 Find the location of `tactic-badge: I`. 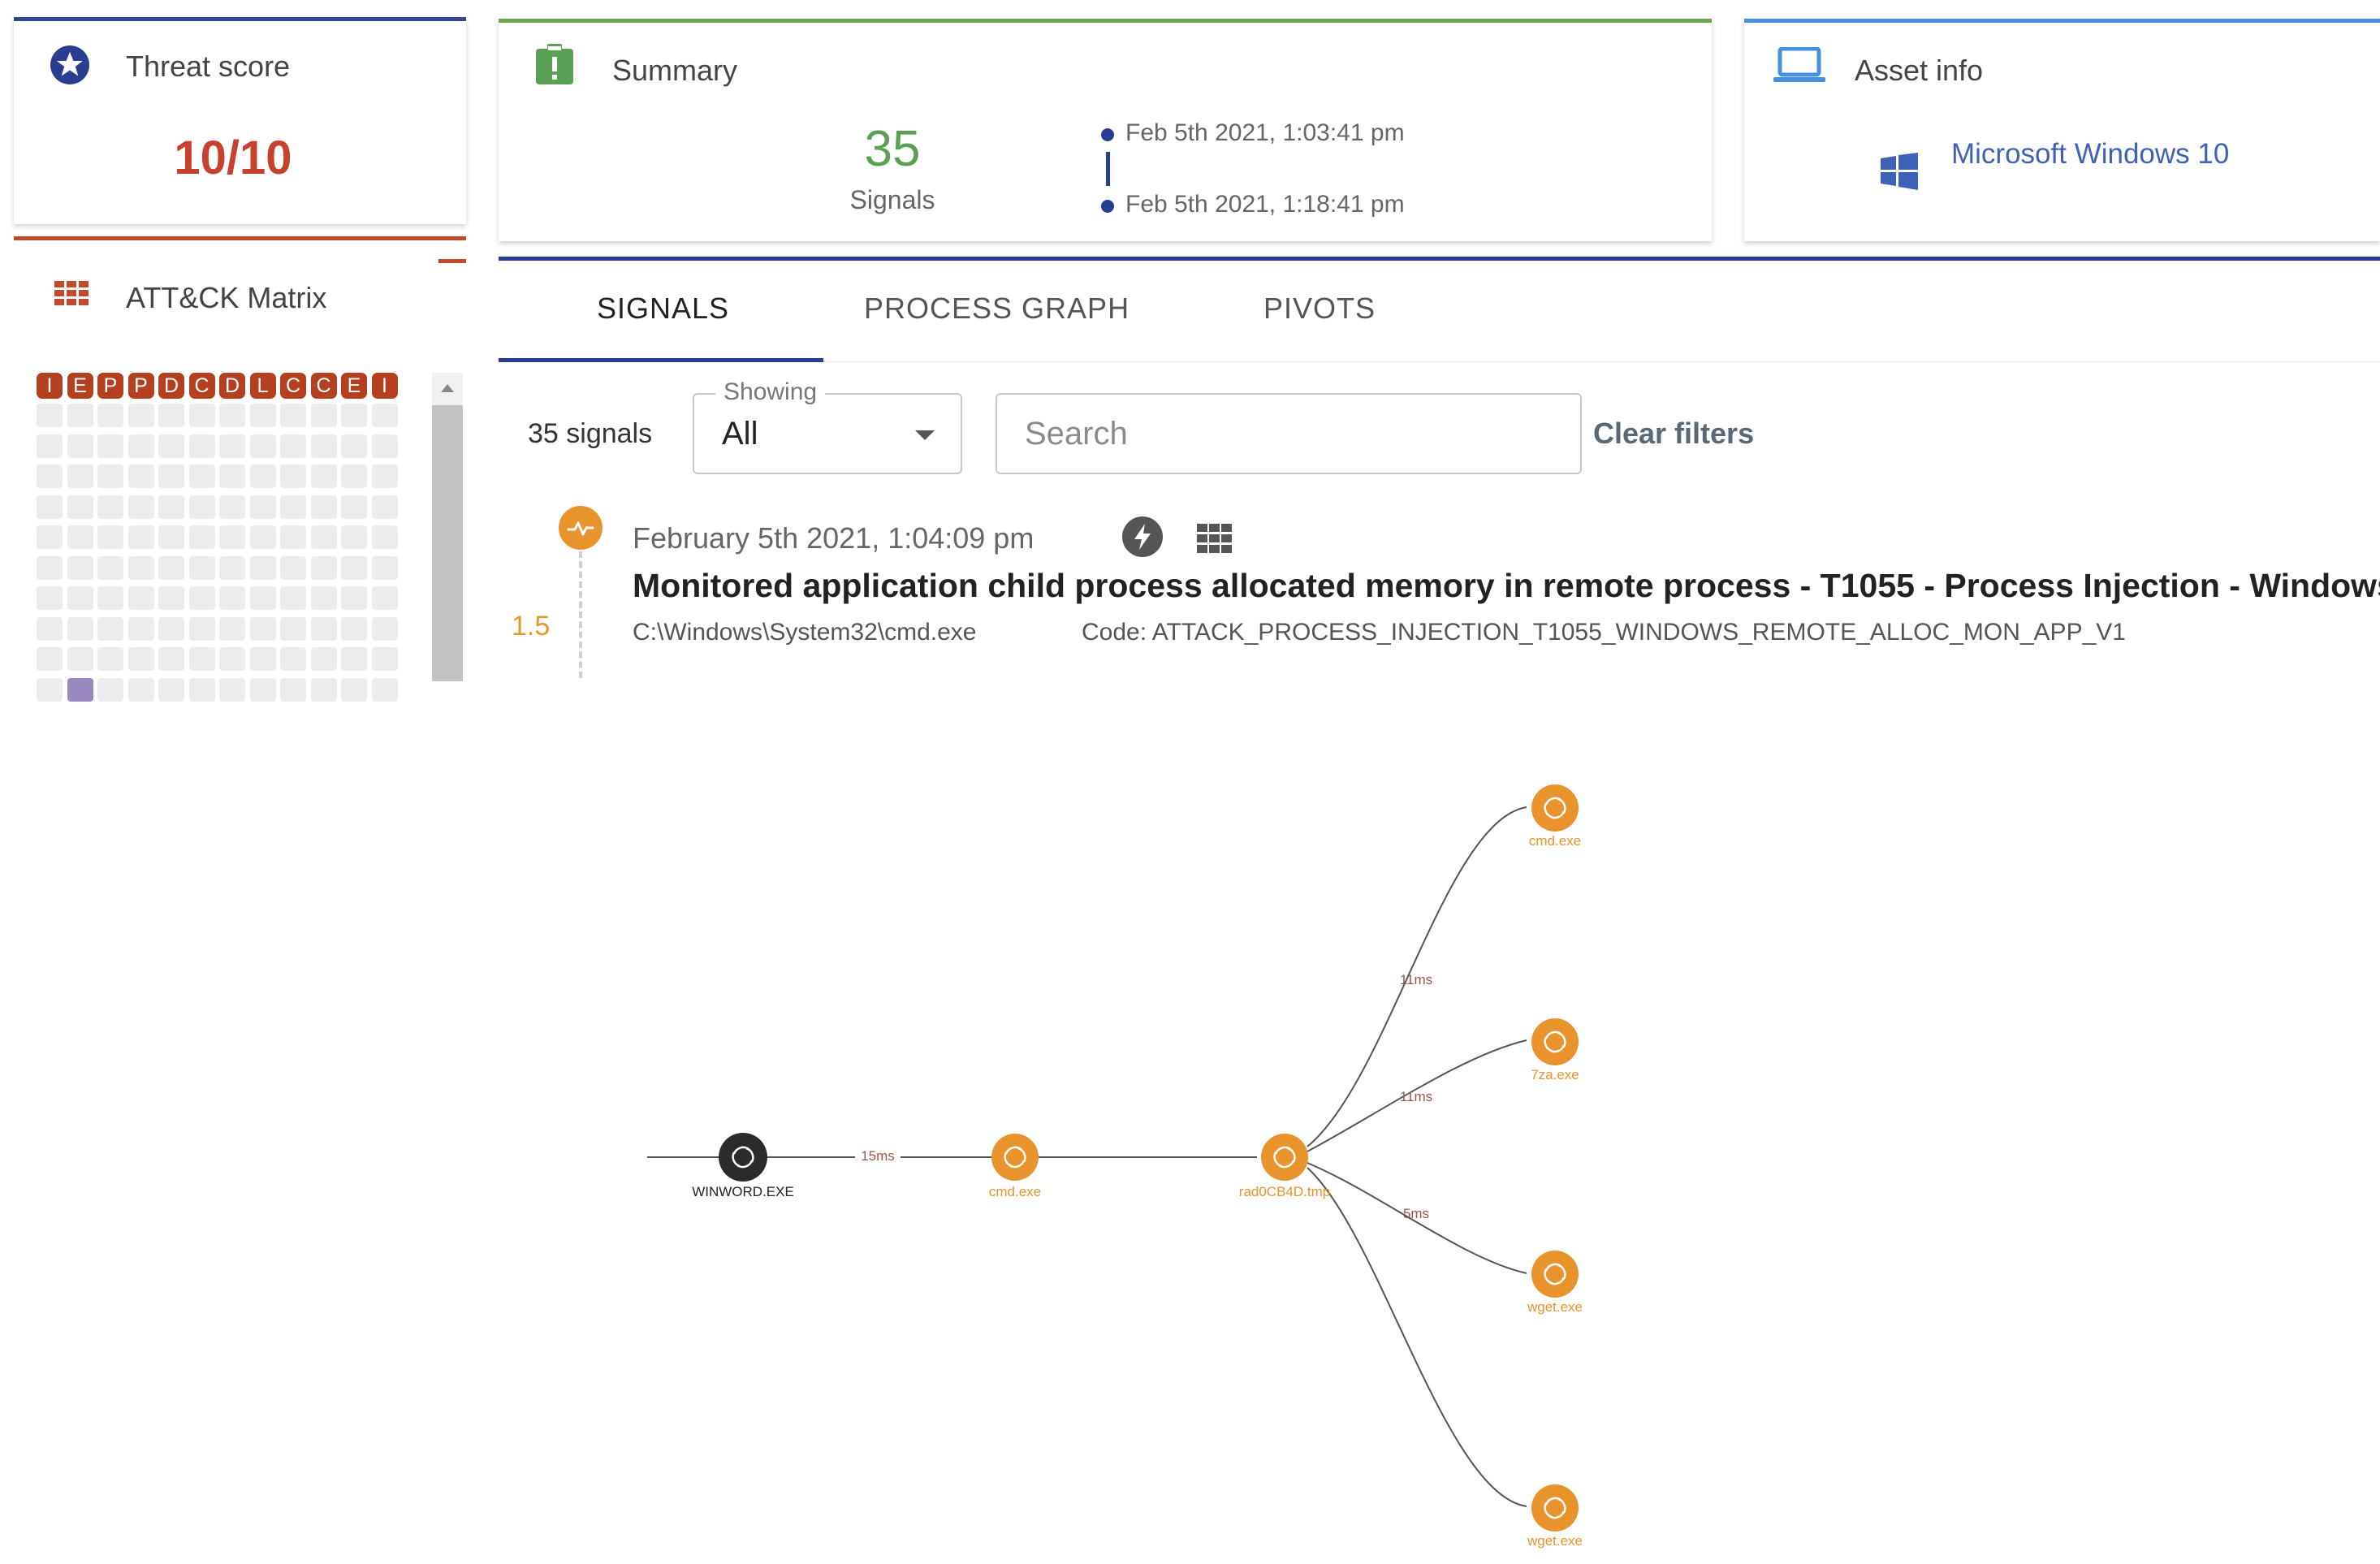

tactic-badge: I is located at coordinates (384, 386).